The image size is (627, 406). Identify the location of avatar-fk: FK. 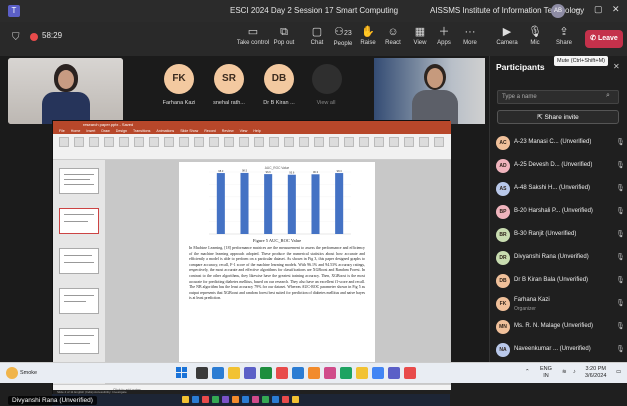
(179, 79).